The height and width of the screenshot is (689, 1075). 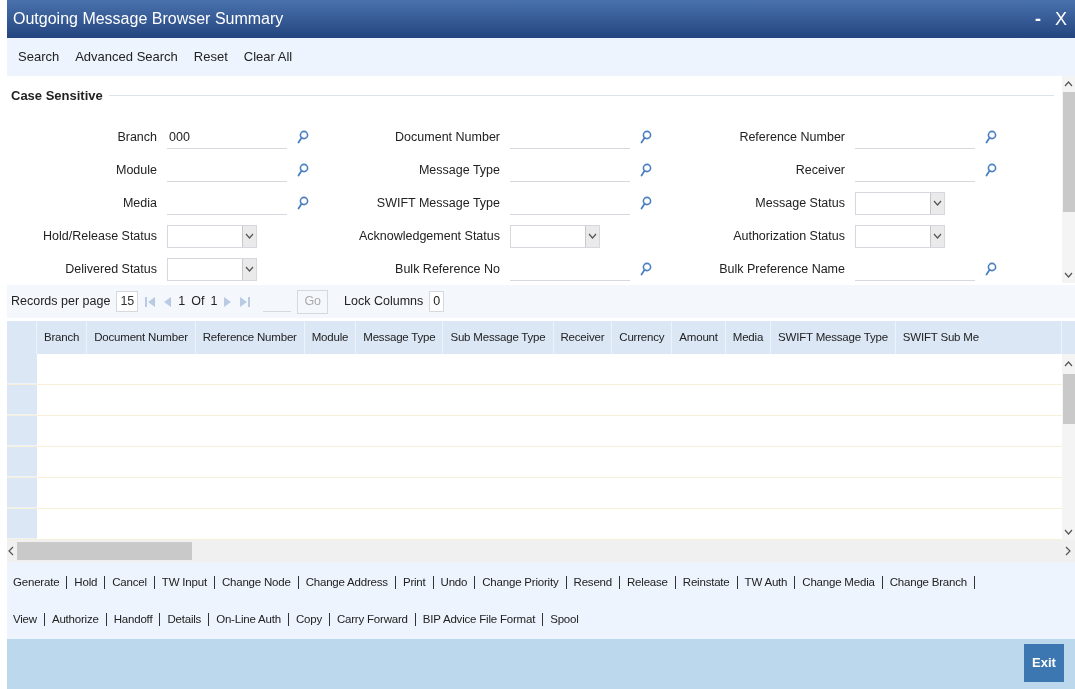 I want to click on column-header: Media, so click(x=748, y=337).